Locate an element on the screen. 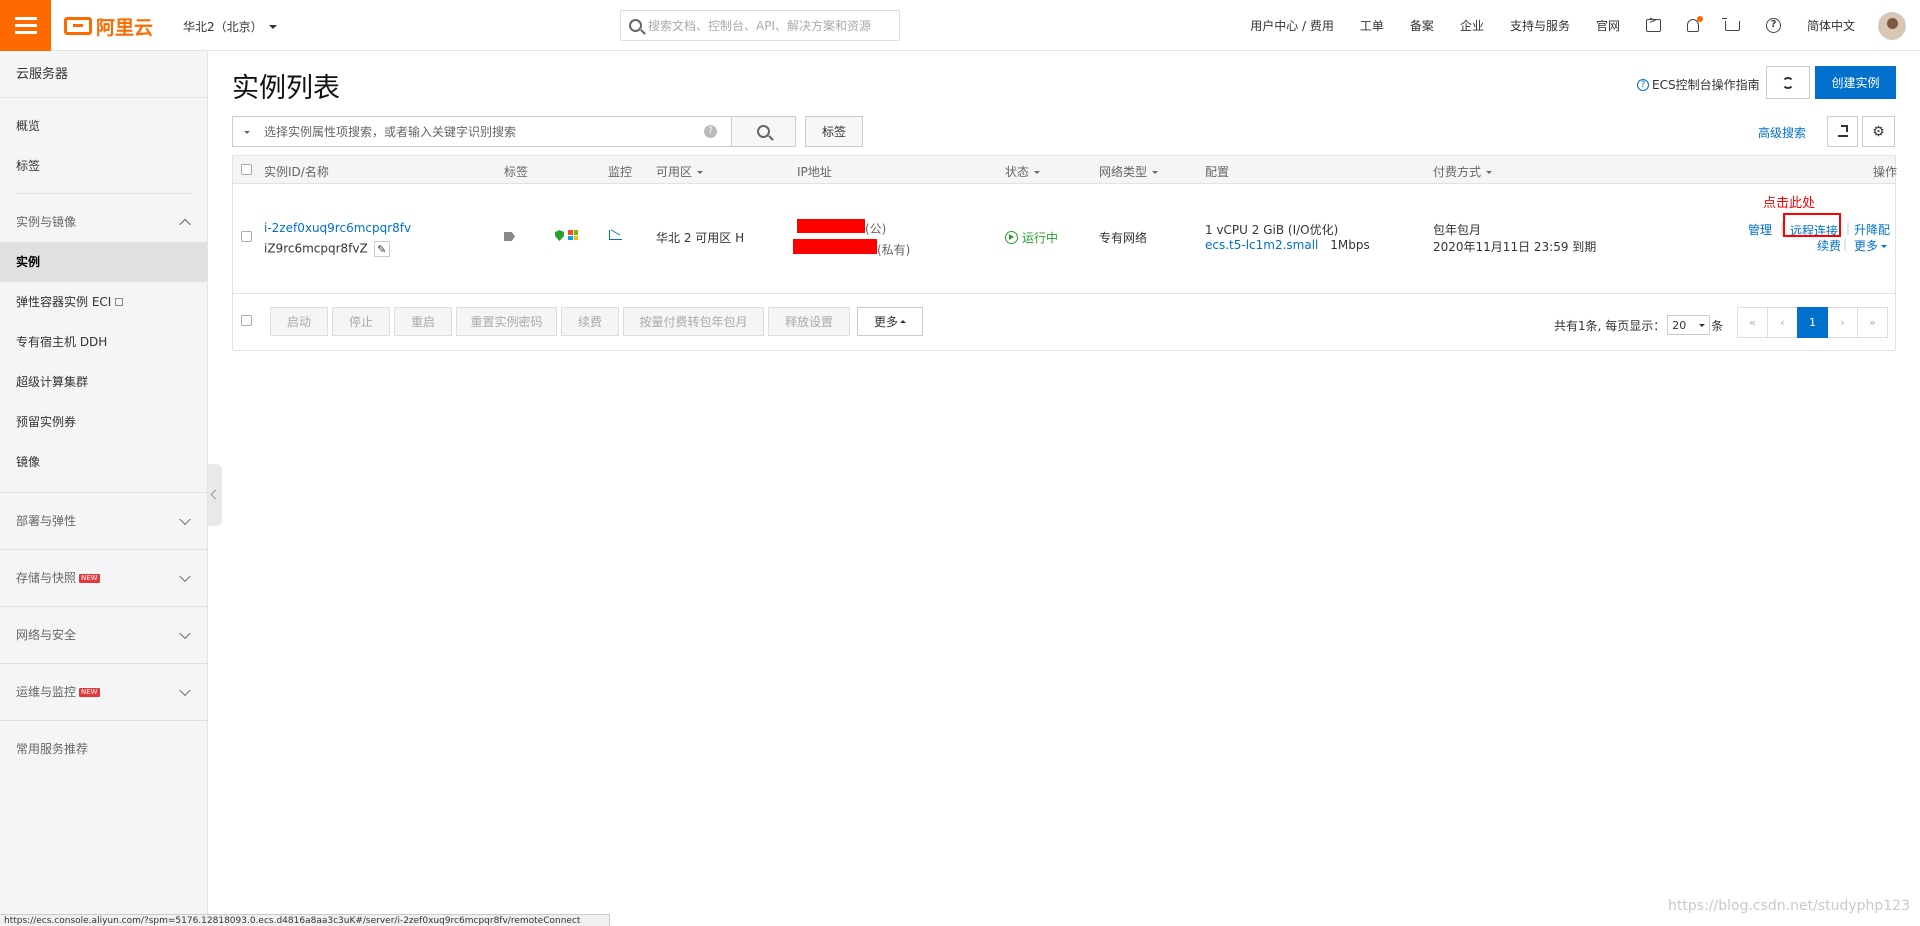 The width and height of the screenshot is (1920, 926). select-all-bottom-checkbox is located at coordinates (246, 320).